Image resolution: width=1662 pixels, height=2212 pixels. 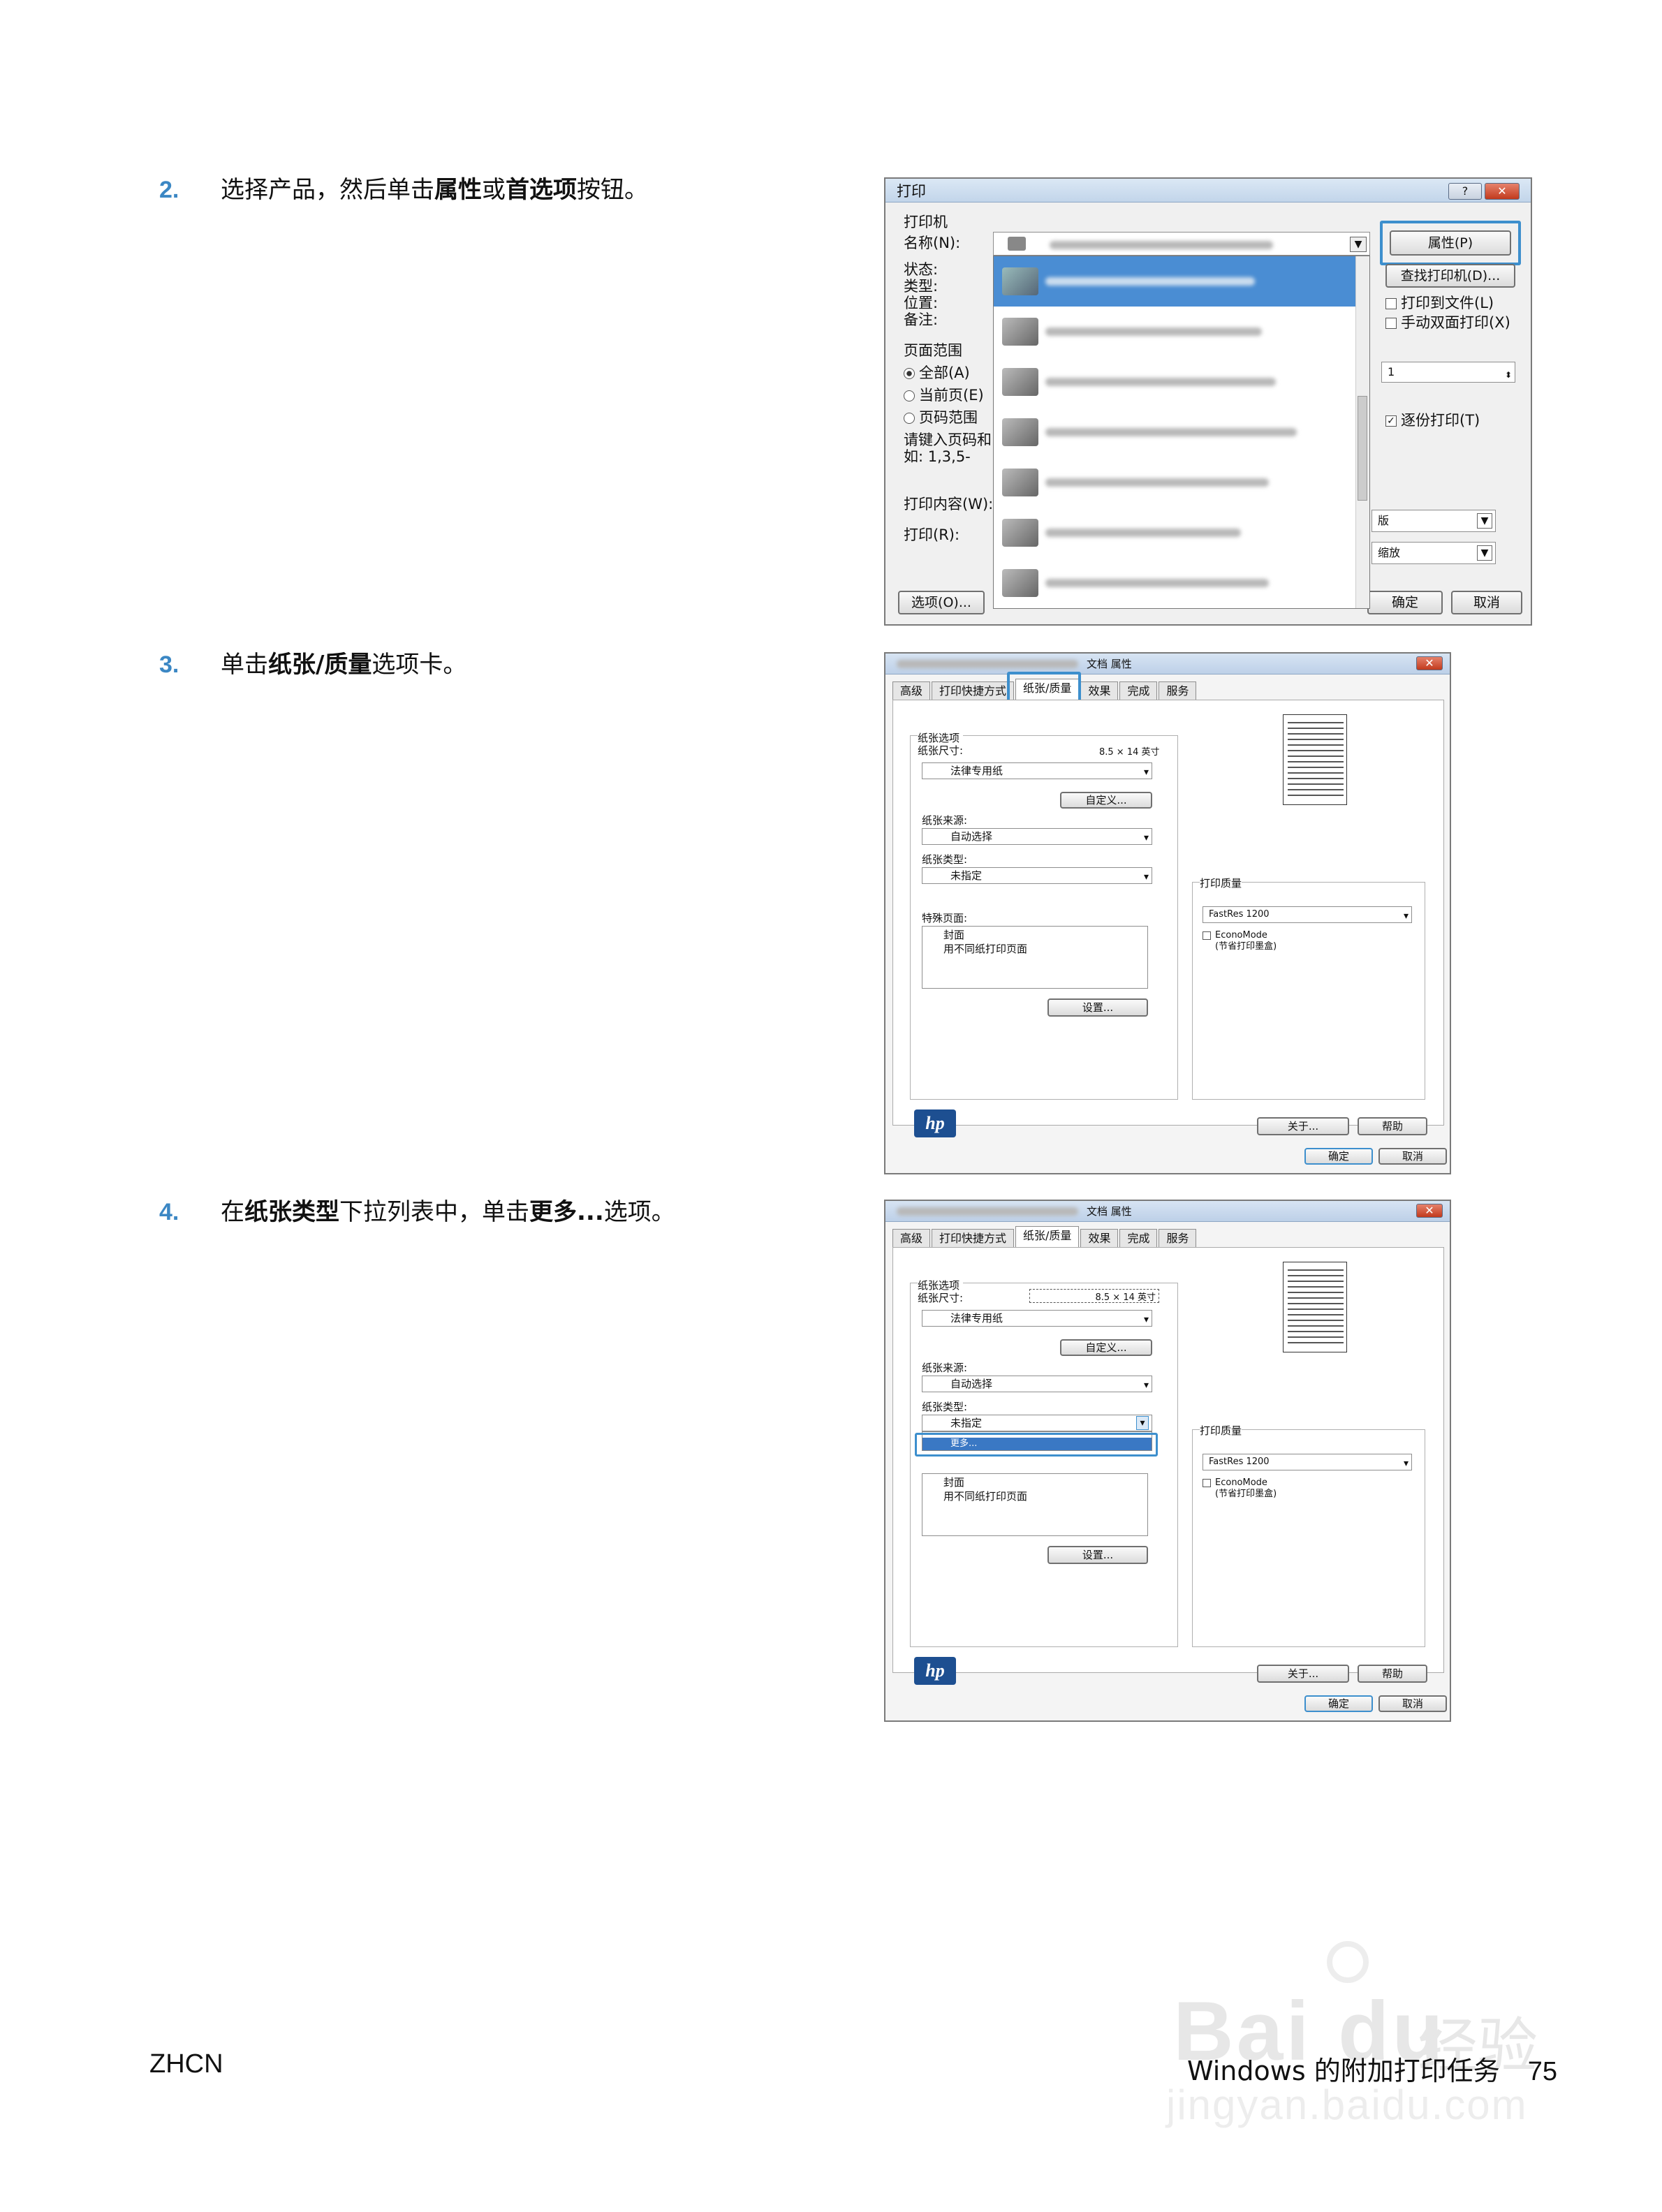 I want to click on baidu-watermark: Bai du 经验 jingyan.baidu.com, so click(x=1354, y=2034).